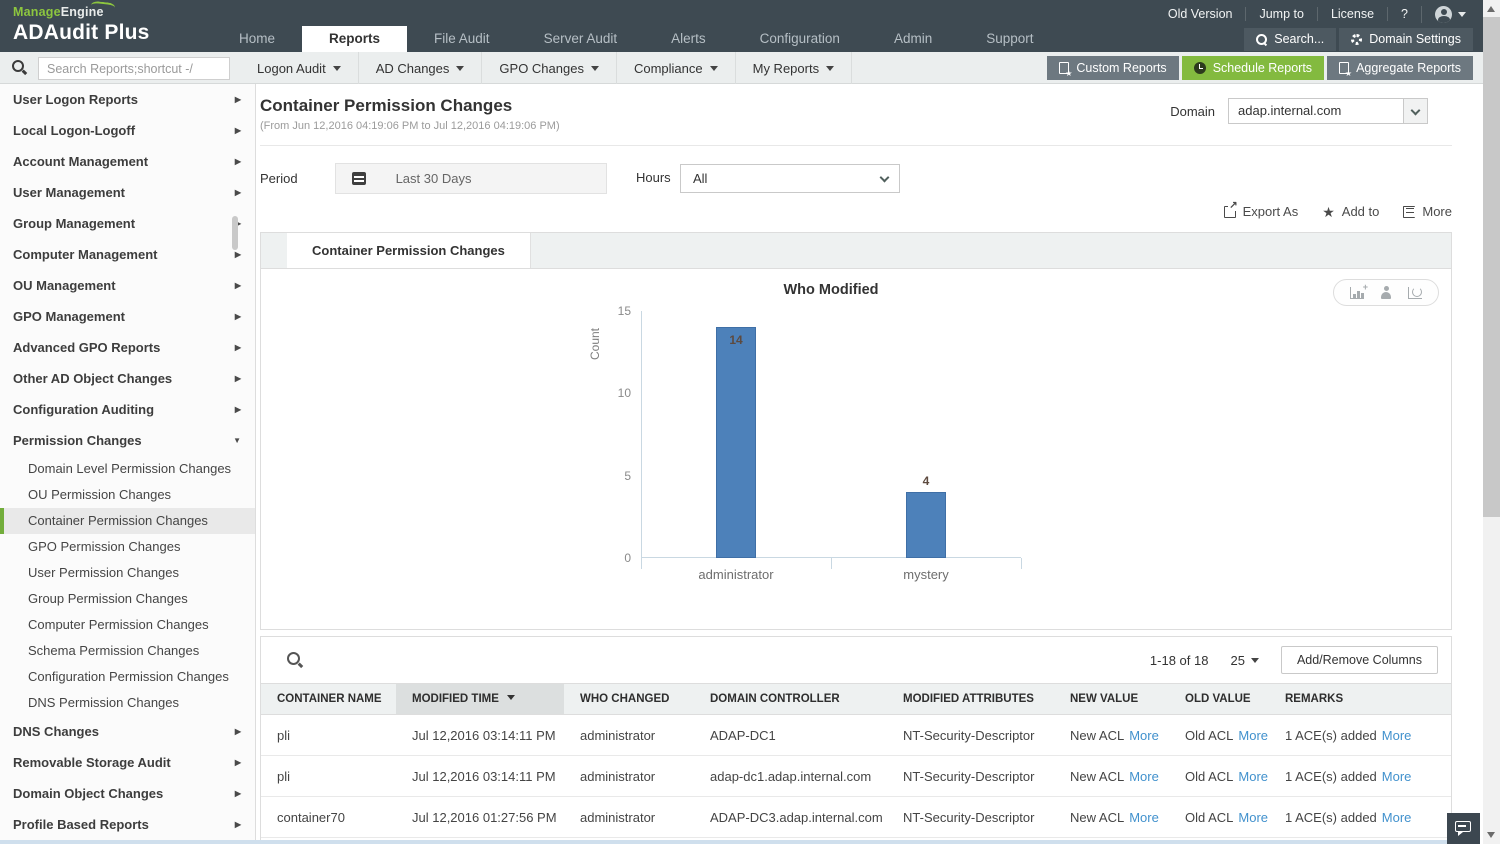 This screenshot has width=1500, height=844. I want to click on sidebar-item-user-permission-changes: User Permission Changes, so click(127, 573).